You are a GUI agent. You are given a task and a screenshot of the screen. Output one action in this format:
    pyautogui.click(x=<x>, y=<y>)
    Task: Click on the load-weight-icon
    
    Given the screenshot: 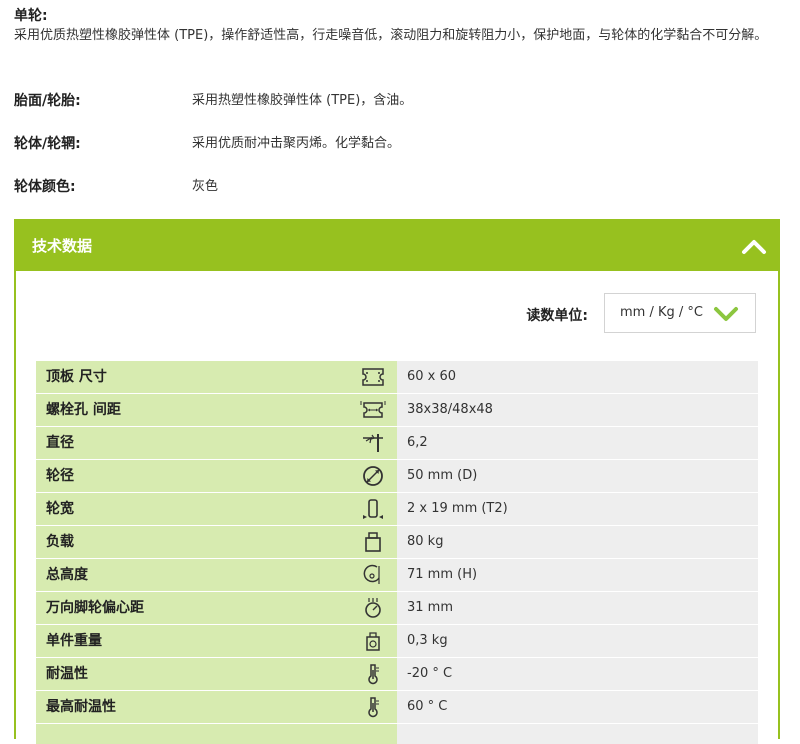 What is the action you would take?
    pyautogui.click(x=373, y=542)
    